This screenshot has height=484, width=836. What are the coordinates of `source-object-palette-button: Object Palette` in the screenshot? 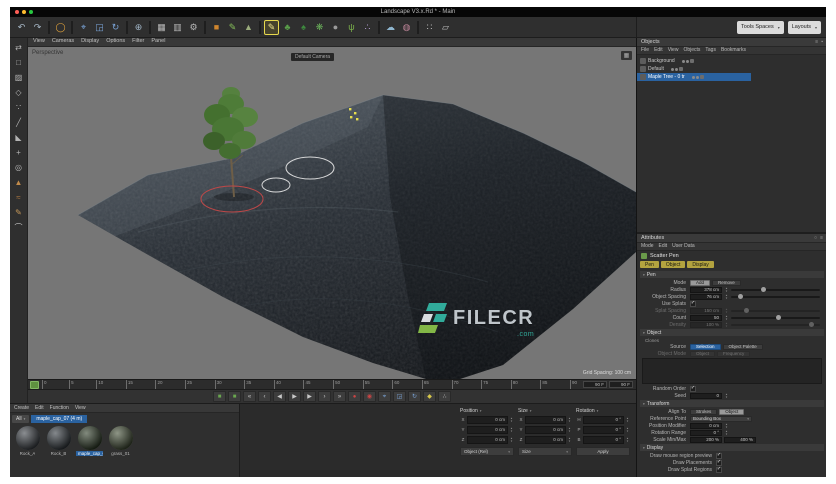 It's located at (742, 346).